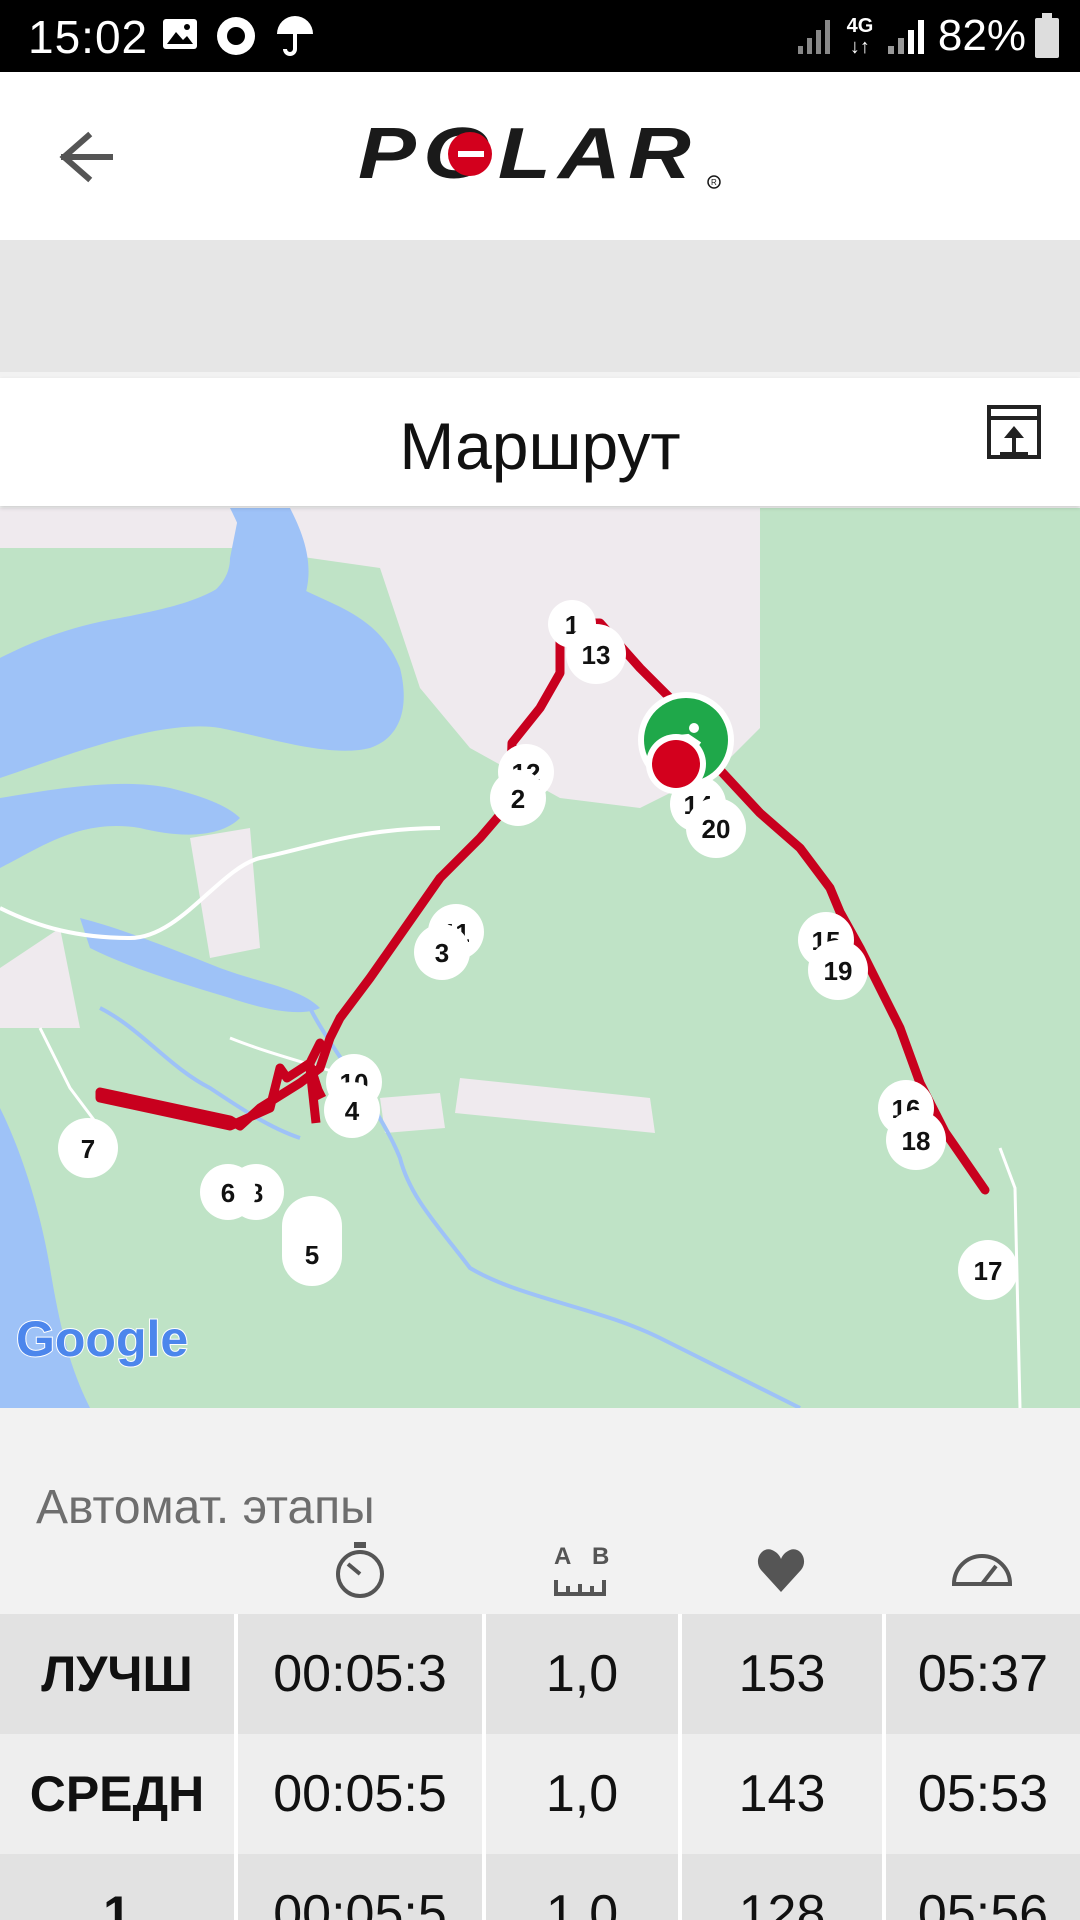  Describe the element at coordinates (360, 1674) in the screenshot. I see `time-cell: 00:05:3` at that location.